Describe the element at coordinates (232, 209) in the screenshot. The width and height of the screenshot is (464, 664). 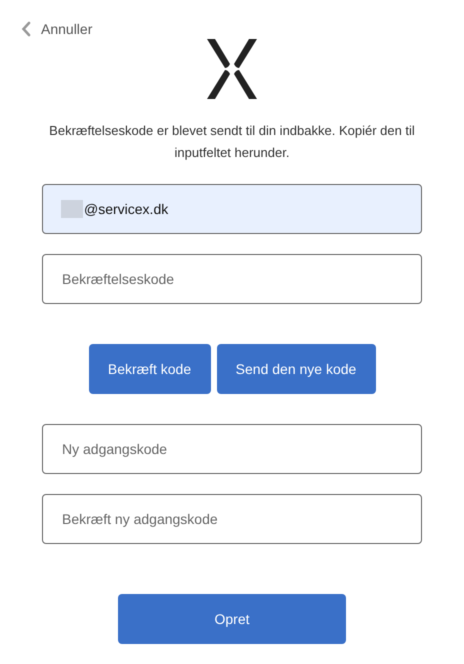
I see `input-field: @servicex.dk` at that location.